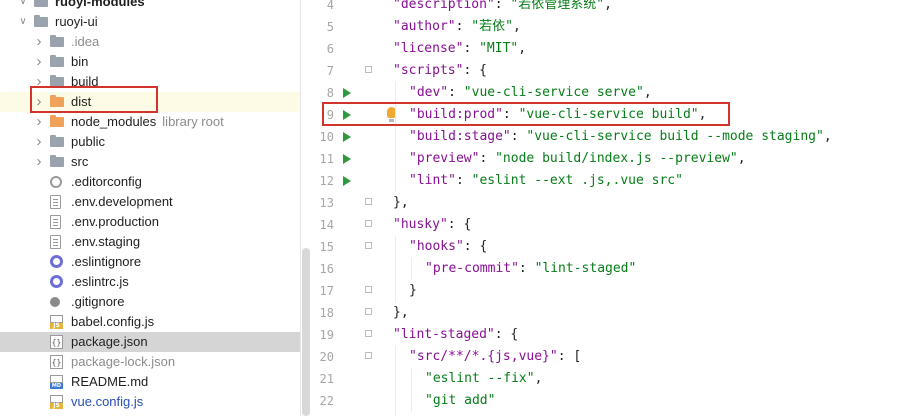 This screenshot has height=416, width=924. What do you see at coordinates (150, 322) in the screenshot?
I see `tree-item-babel-config-js: JS babel.config.js` at bounding box center [150, 322].